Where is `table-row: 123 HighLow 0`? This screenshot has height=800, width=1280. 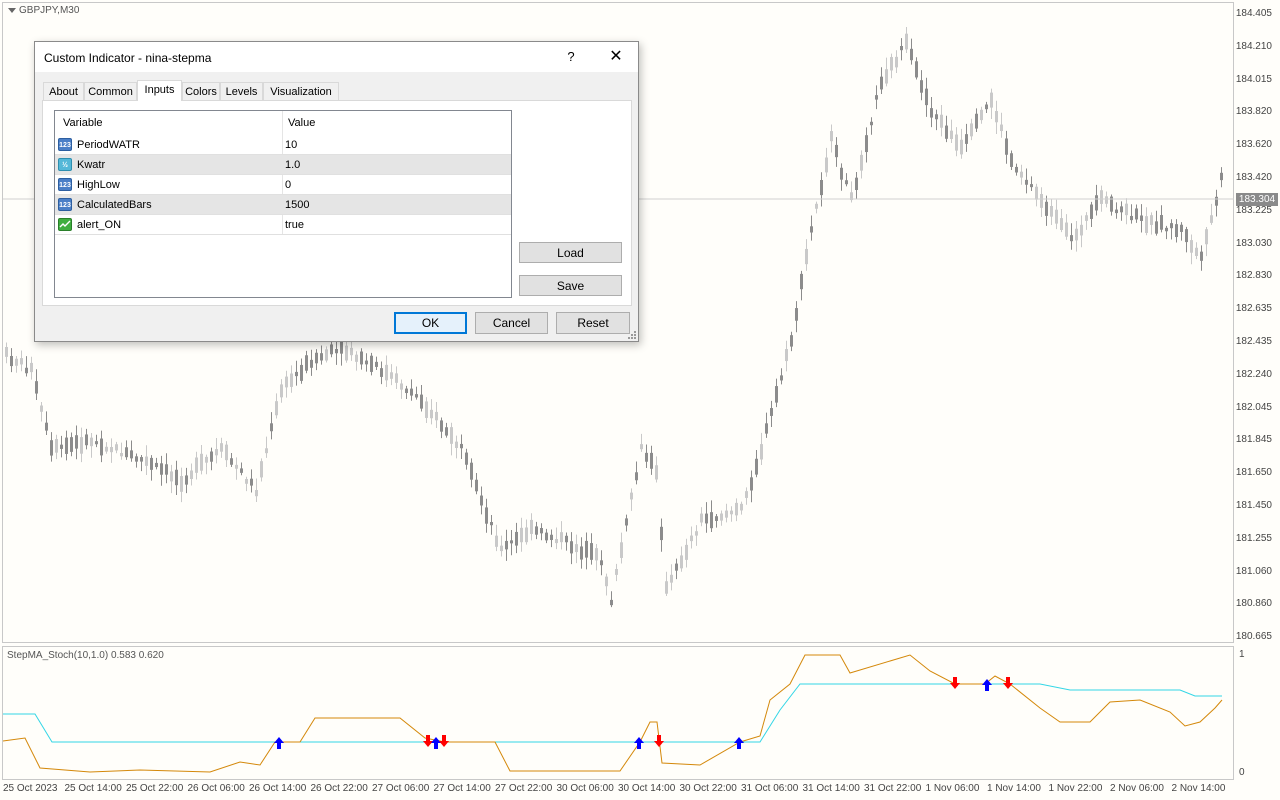 table-row: 123 HighLow 0 is located at coordinates (283, 185).